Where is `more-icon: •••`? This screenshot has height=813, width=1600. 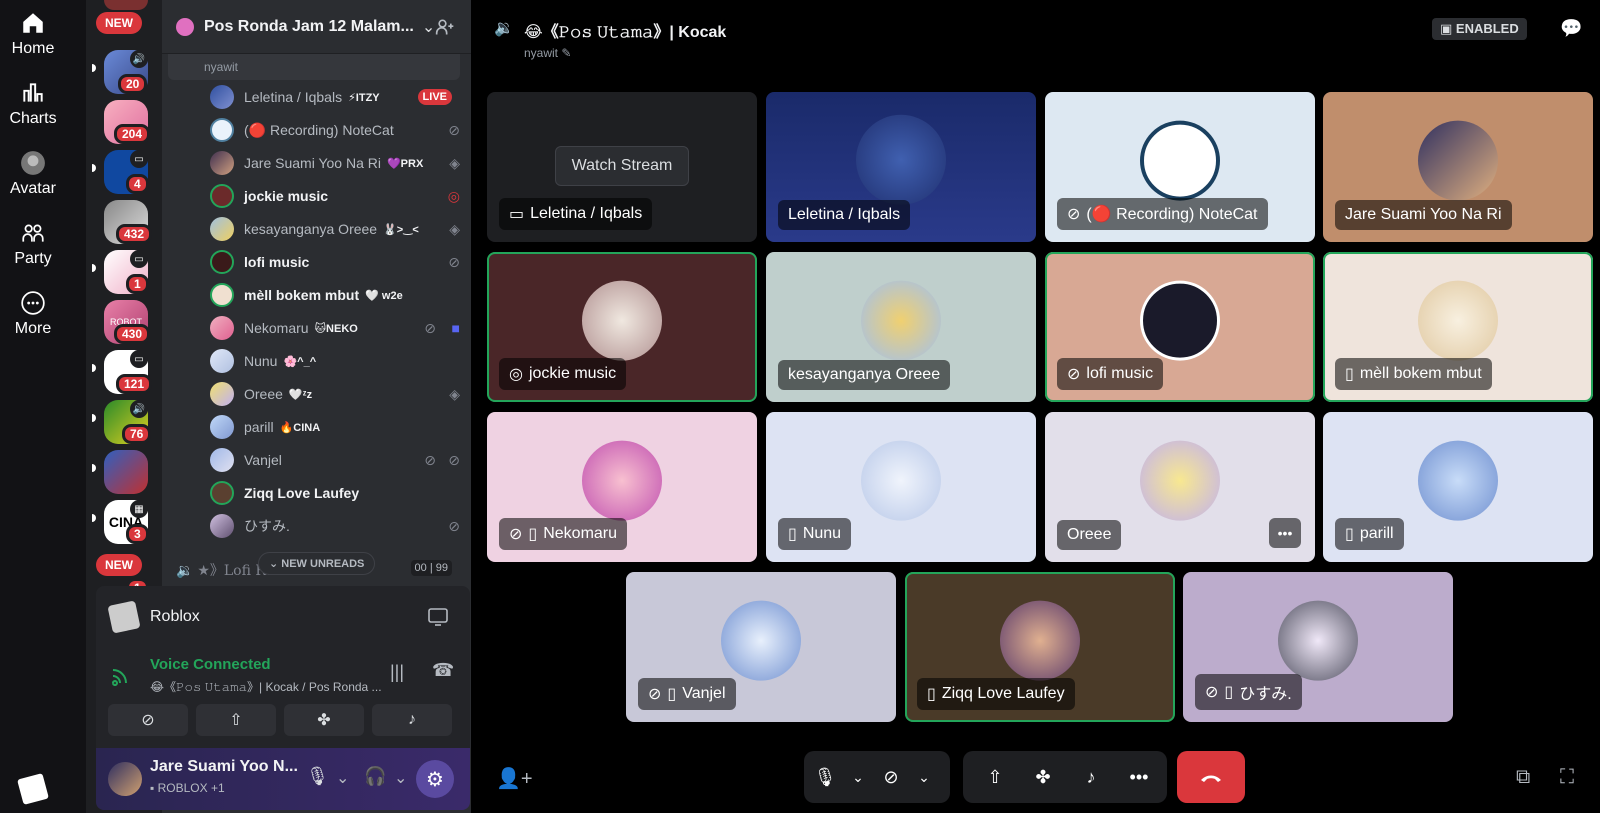 more-icon: ••• is located at coordinates (1139, 776).